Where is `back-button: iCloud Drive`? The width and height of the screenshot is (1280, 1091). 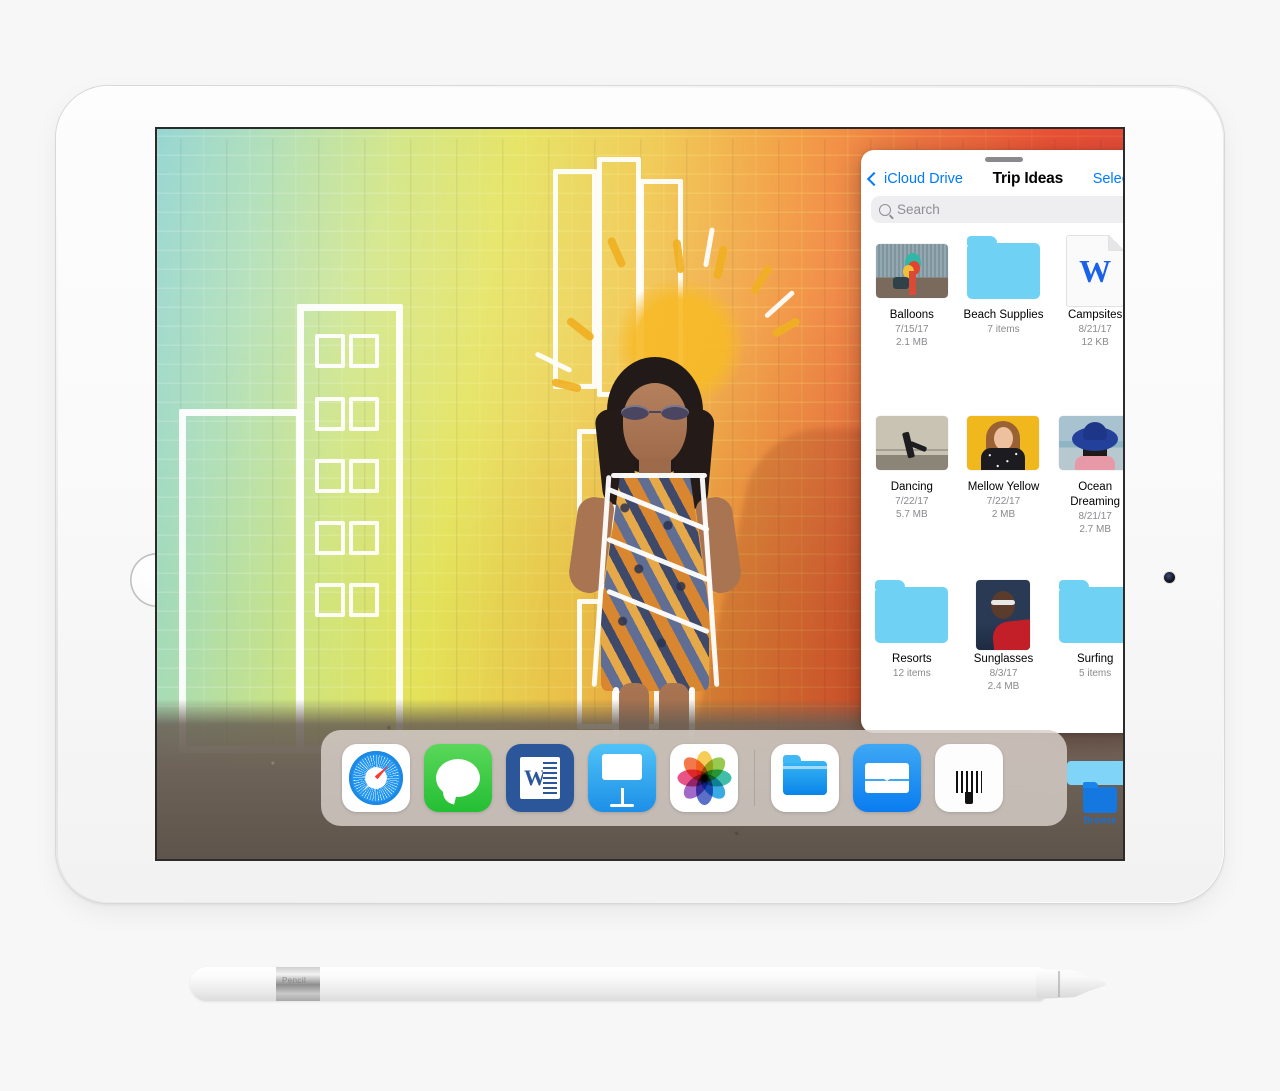
back-button: iCloud Drive is located at coordinates (914, 179).